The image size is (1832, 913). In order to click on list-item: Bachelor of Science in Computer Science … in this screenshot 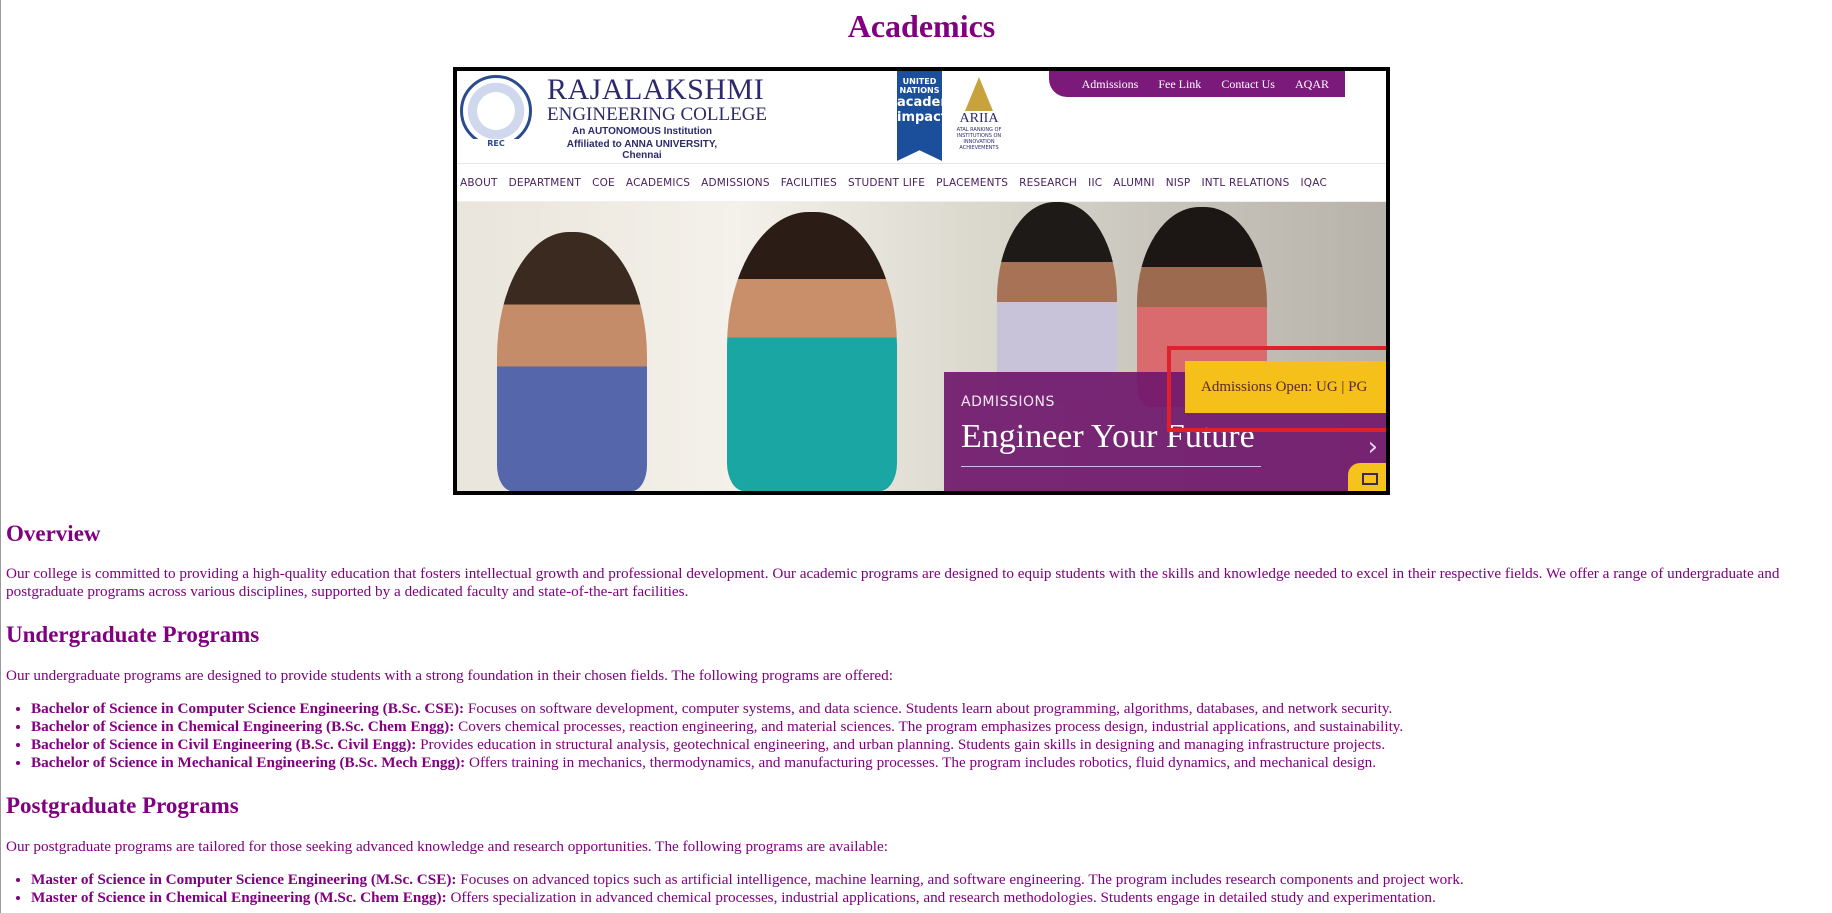, I will do `click(931, 709)`.